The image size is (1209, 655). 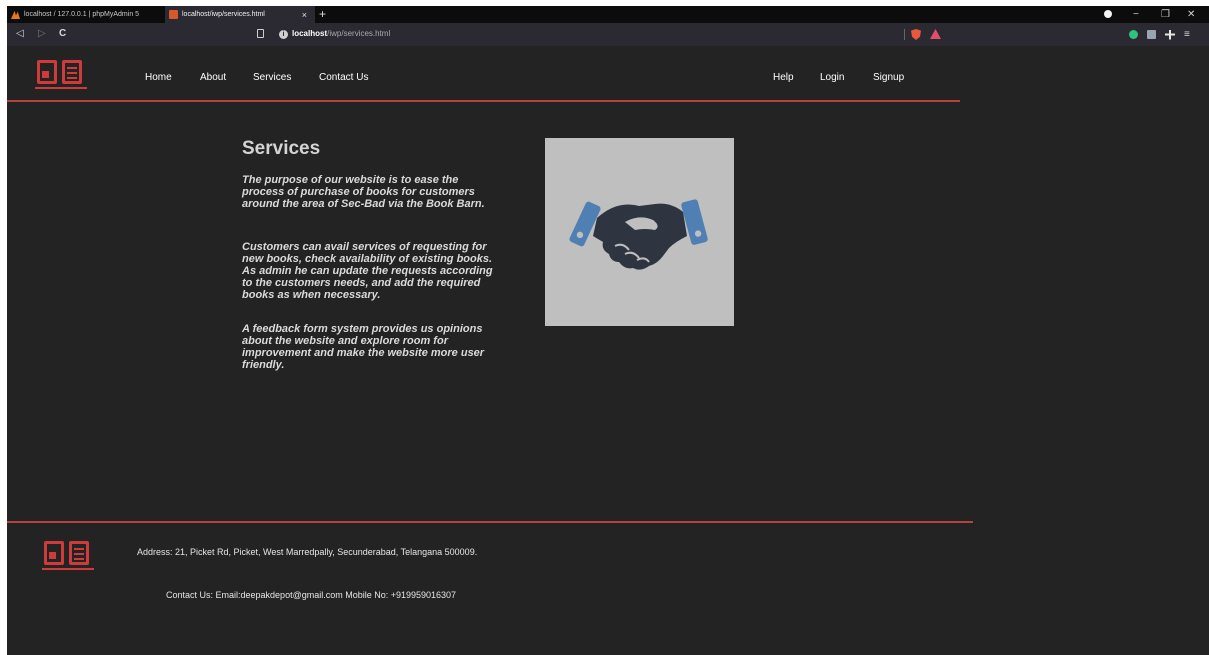 I want to click on reload-button: C, so click(x=62, y=34).